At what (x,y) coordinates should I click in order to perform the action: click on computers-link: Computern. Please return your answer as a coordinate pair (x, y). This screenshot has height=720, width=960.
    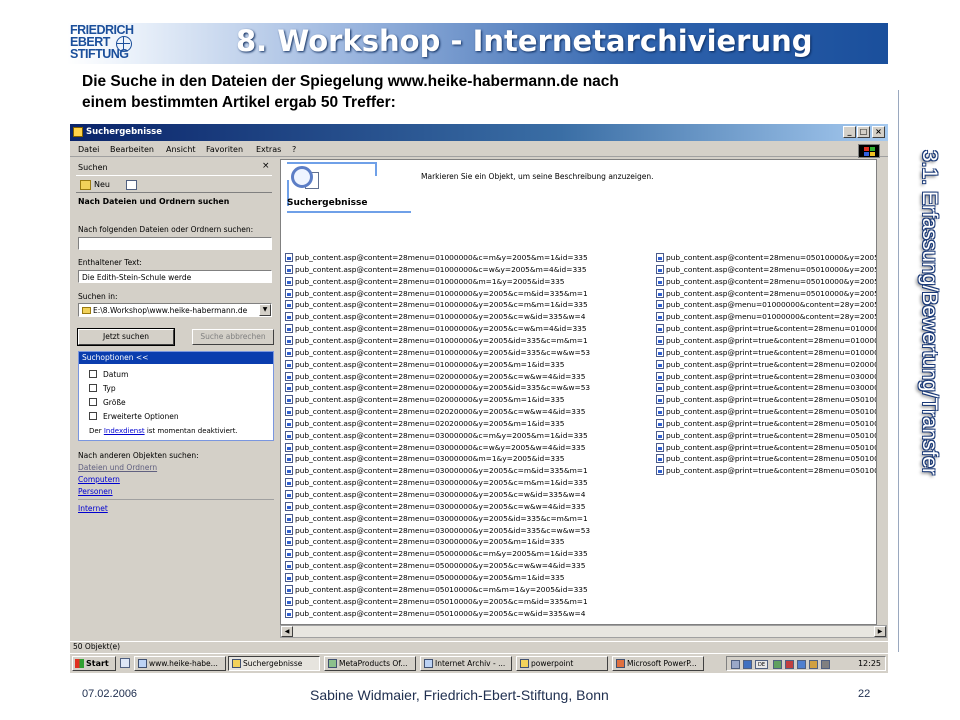
    Looking at the image, I should click on (99, 479).